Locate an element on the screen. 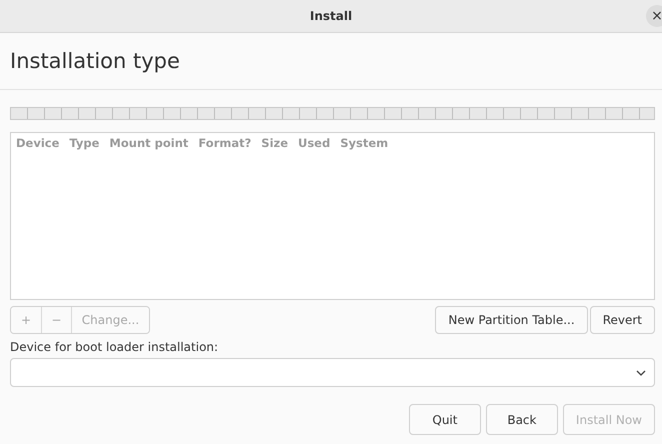 The height and width of the screenshot is (444, 662). dialog-button: Back is located at coordinates (522, 419).